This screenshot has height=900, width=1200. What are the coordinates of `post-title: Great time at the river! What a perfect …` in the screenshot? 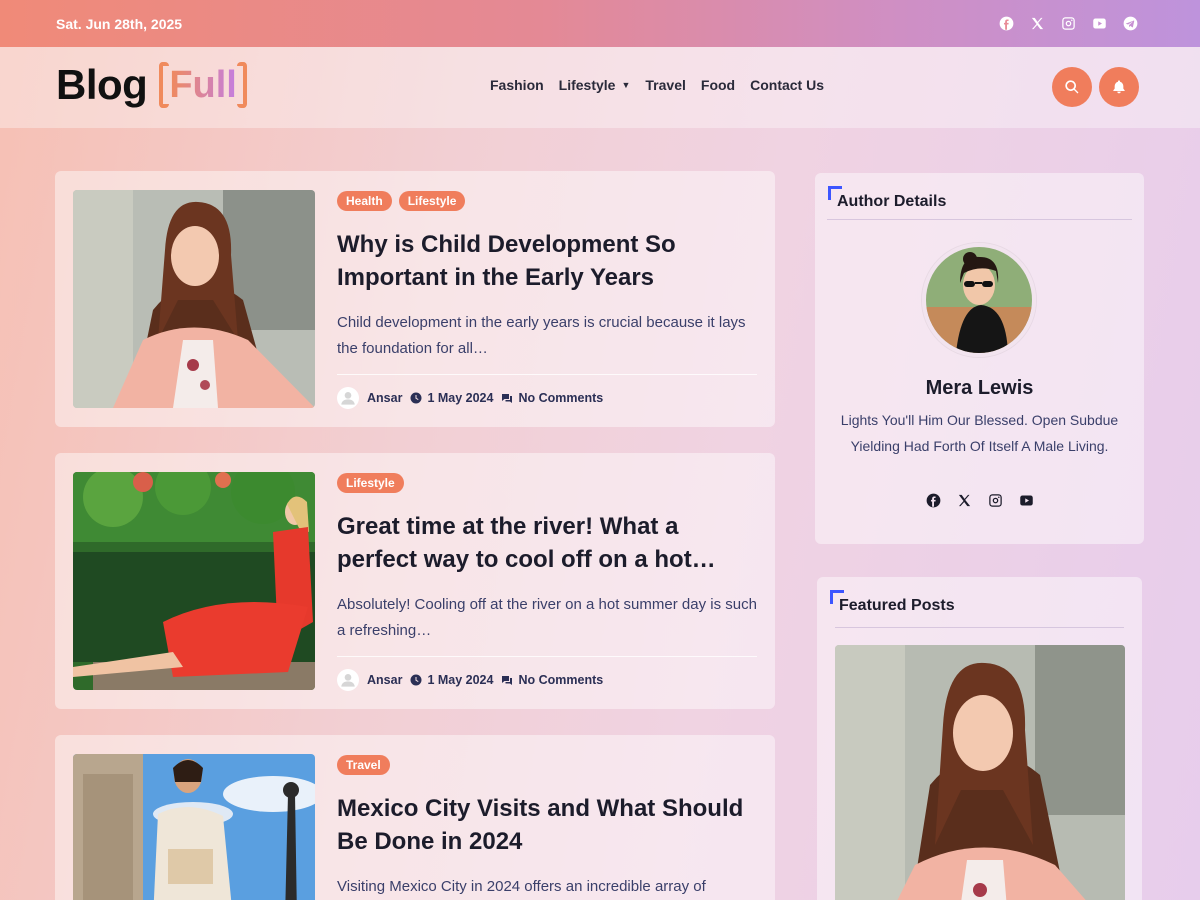 It's located at (547, 543).